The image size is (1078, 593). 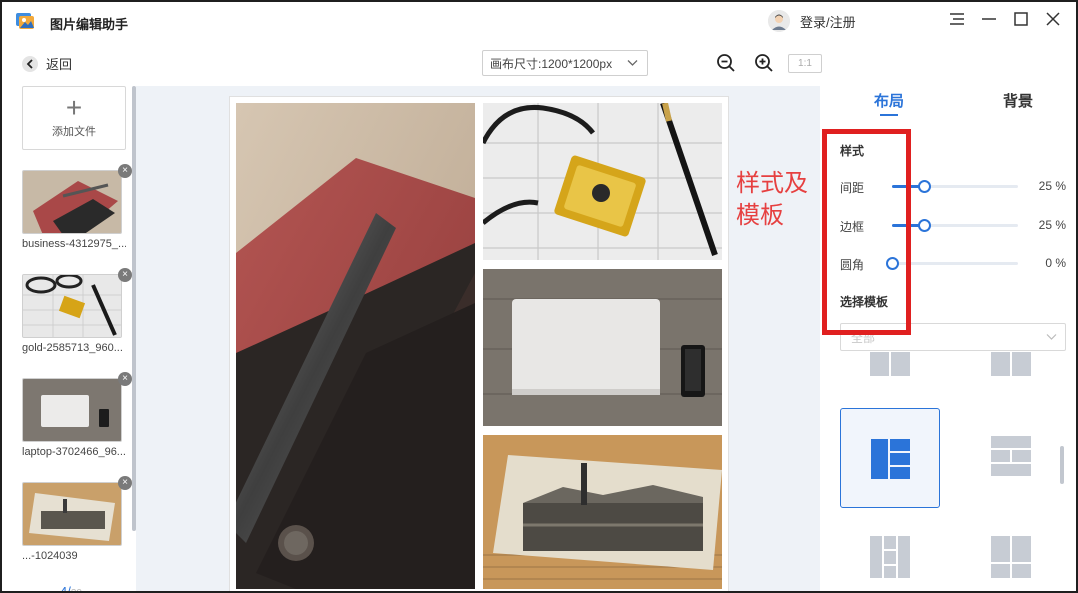 What do you see at coordinates (1052, 186) in the screenshot?
I see `spacing-value: 25 %` at bounding box center [1052, 186].